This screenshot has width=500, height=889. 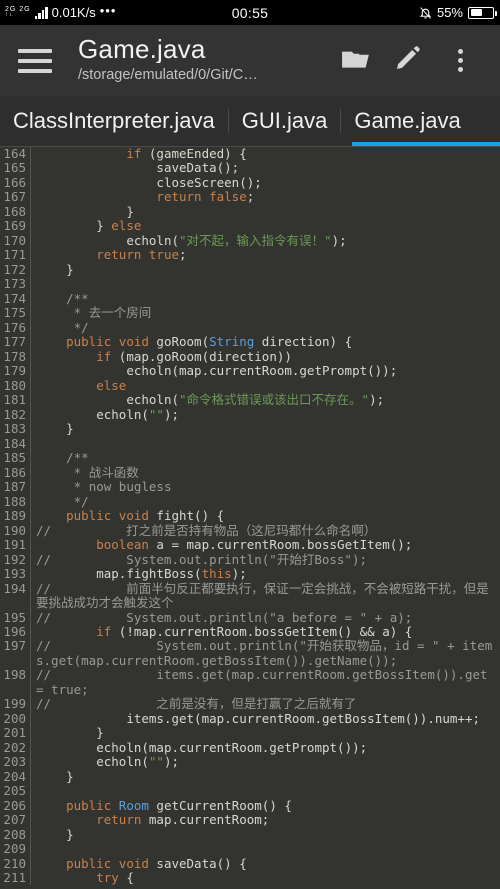 I want to click on code-text: try {, so click(x=268, y=877).